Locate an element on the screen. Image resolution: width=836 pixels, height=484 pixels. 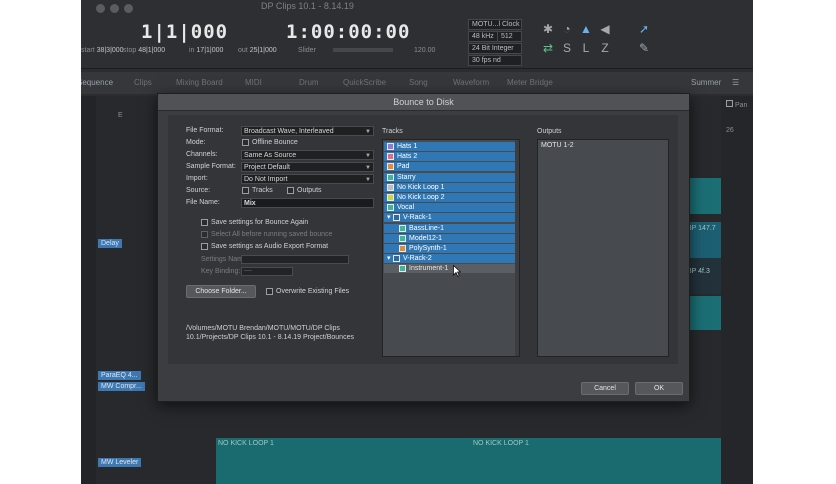
tab-song: Song is located at coordinates (418, 82).